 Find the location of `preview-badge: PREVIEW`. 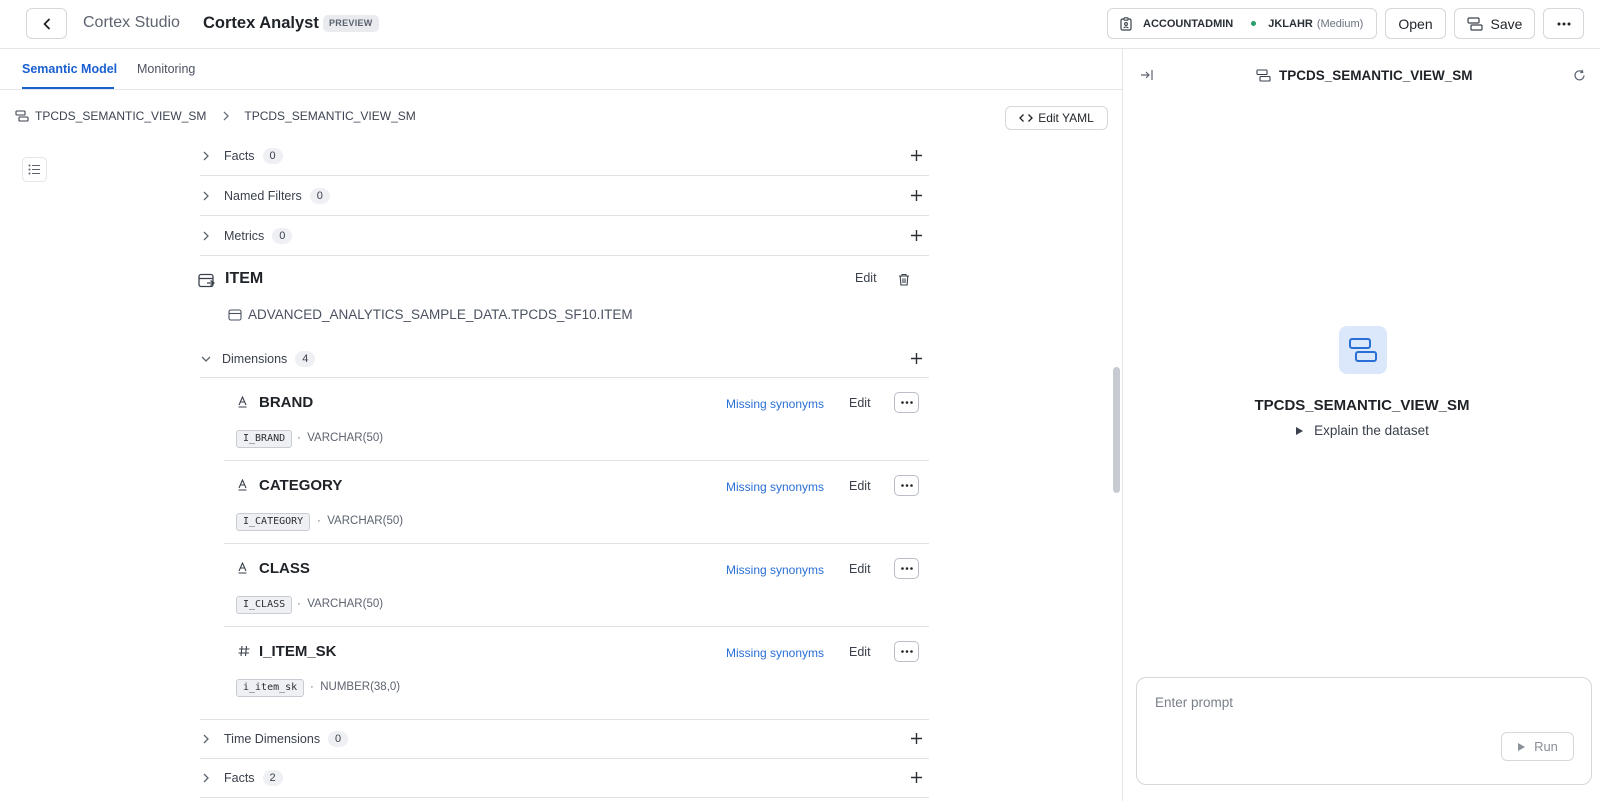

preview-badge: PREVIEW is located at coordinates (351, 23).